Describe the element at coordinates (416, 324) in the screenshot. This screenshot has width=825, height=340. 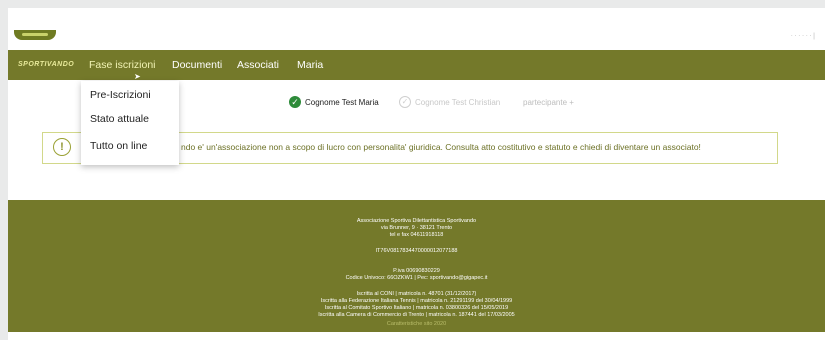
I see `footer-site-features: Caratteristiche sito 2020` at that location.